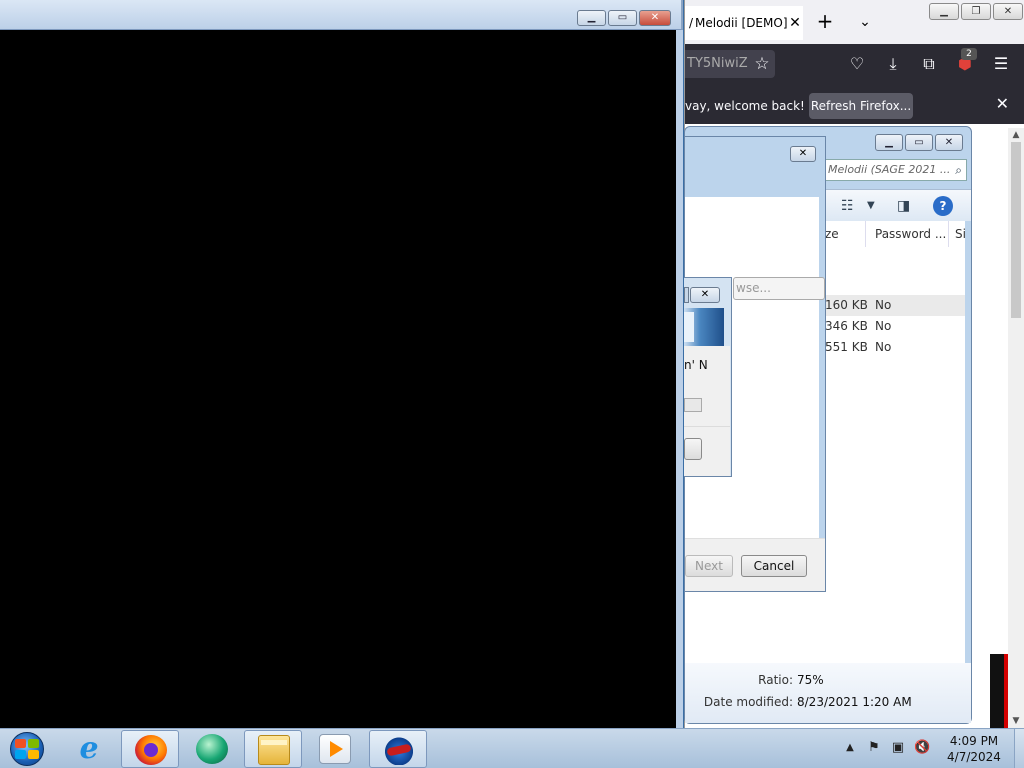  What do you see at coordinates (974, 757) in the screenshot?
I see `clock-date: 4/7/2024` at bounding box center [974, 757].